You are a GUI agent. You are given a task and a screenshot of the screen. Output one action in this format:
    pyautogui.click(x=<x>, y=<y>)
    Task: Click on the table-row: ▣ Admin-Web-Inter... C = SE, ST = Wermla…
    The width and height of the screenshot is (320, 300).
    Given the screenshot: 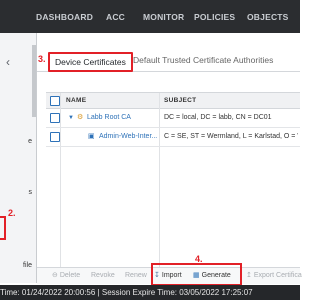 What is the action you would take?
    pyautogui.click(x=173, y=137)
    